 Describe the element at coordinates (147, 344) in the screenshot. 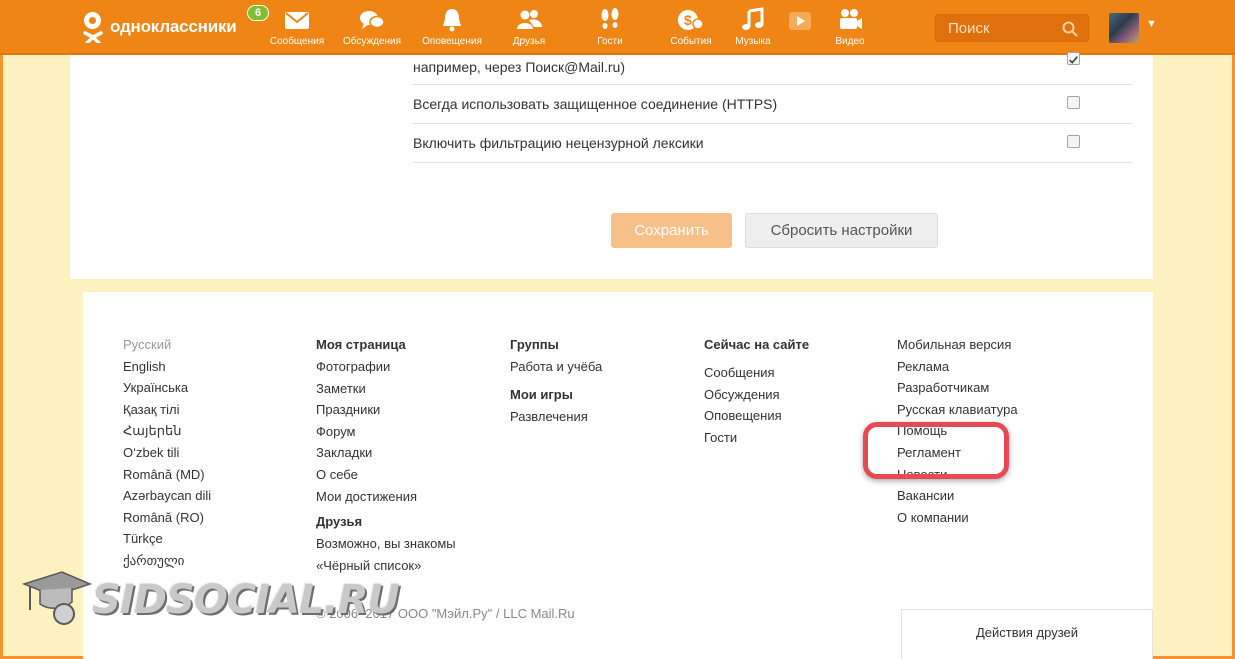

I see `language-item: Русский` at that location.